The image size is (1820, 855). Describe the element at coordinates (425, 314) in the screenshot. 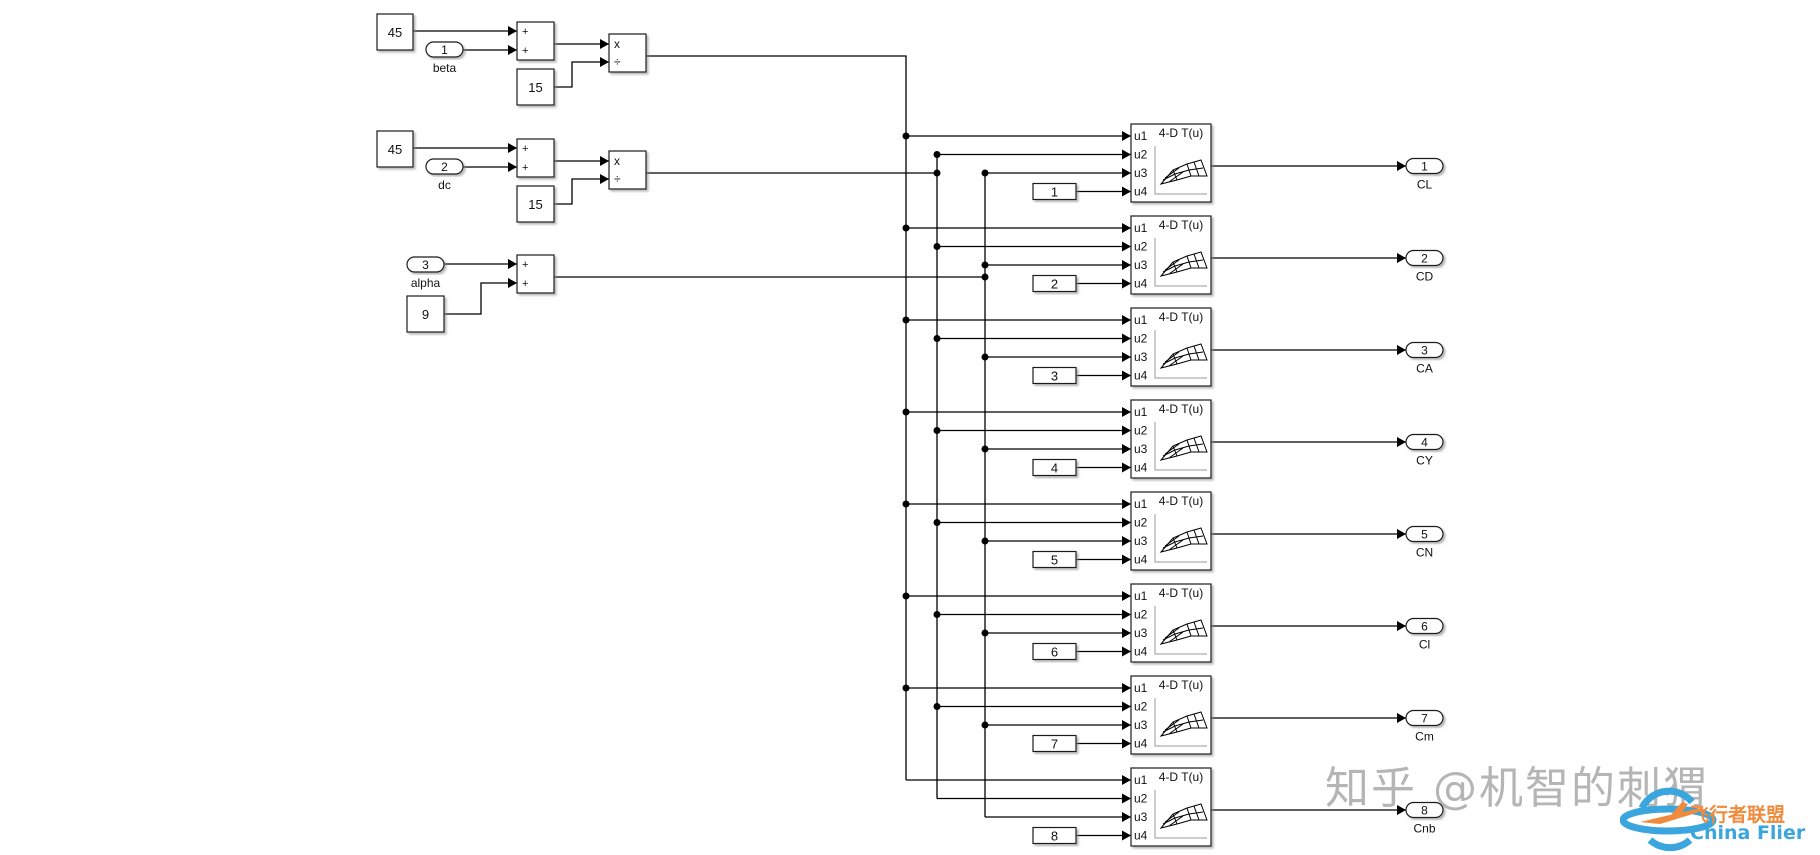

I see `constant-offset-alpha-value: 9` at that location.